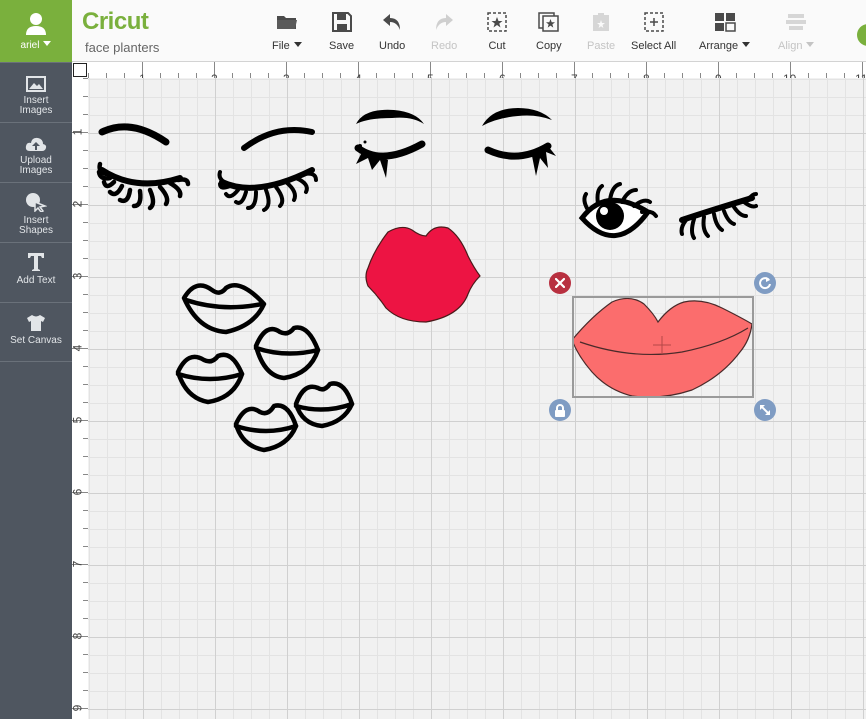 The height and width of the screenshot is (719, 866). I want to click on redo-button: Redo, so click(444, 31).